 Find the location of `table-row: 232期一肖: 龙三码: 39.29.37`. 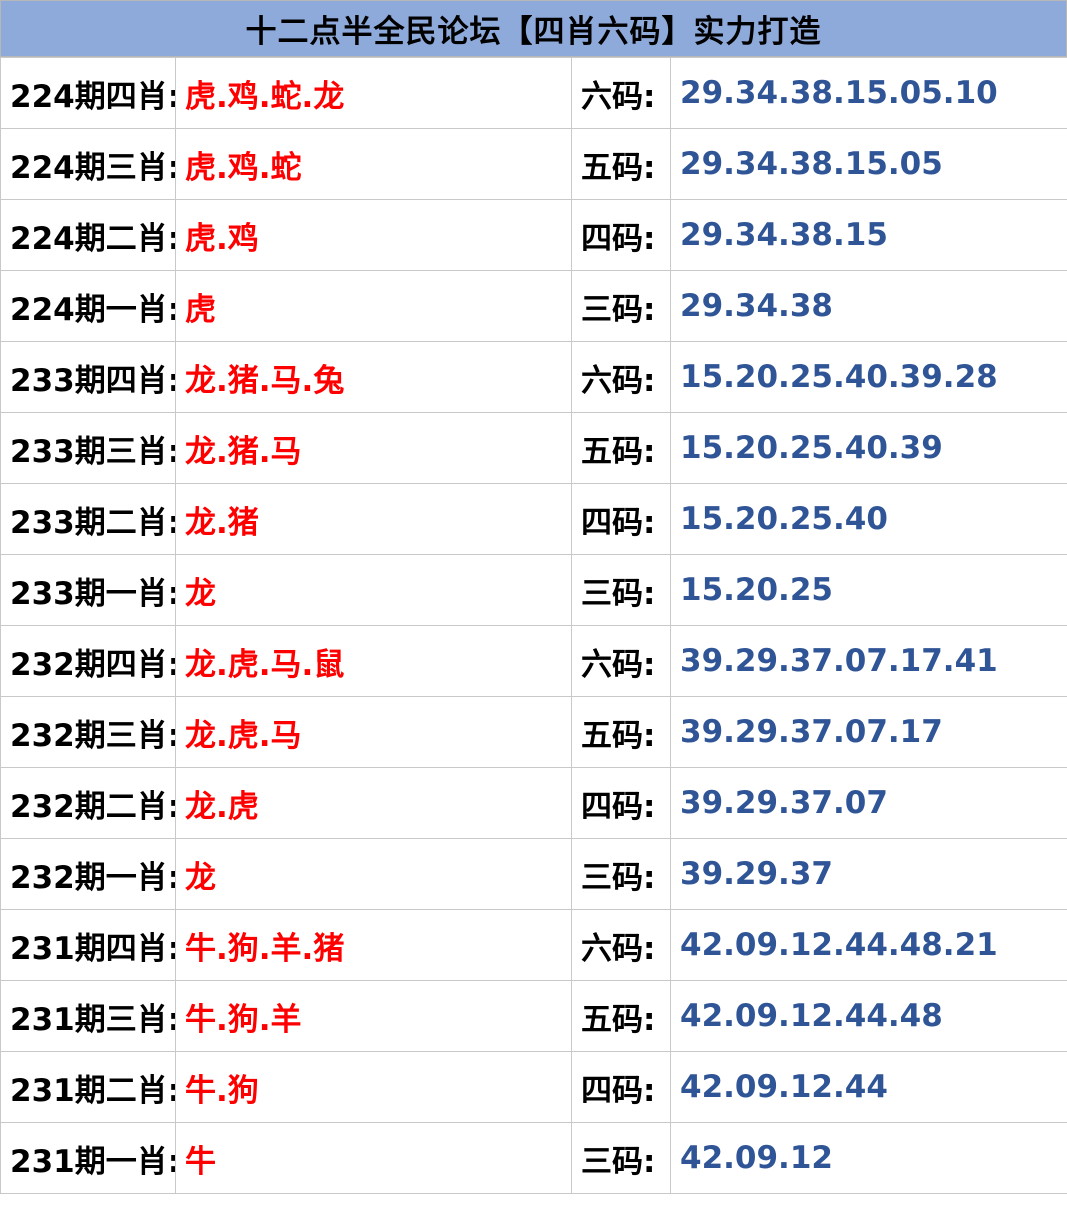

table-row: 232期一肖: 龙三码: 39.29.37 is located at coordinates (533, 874).